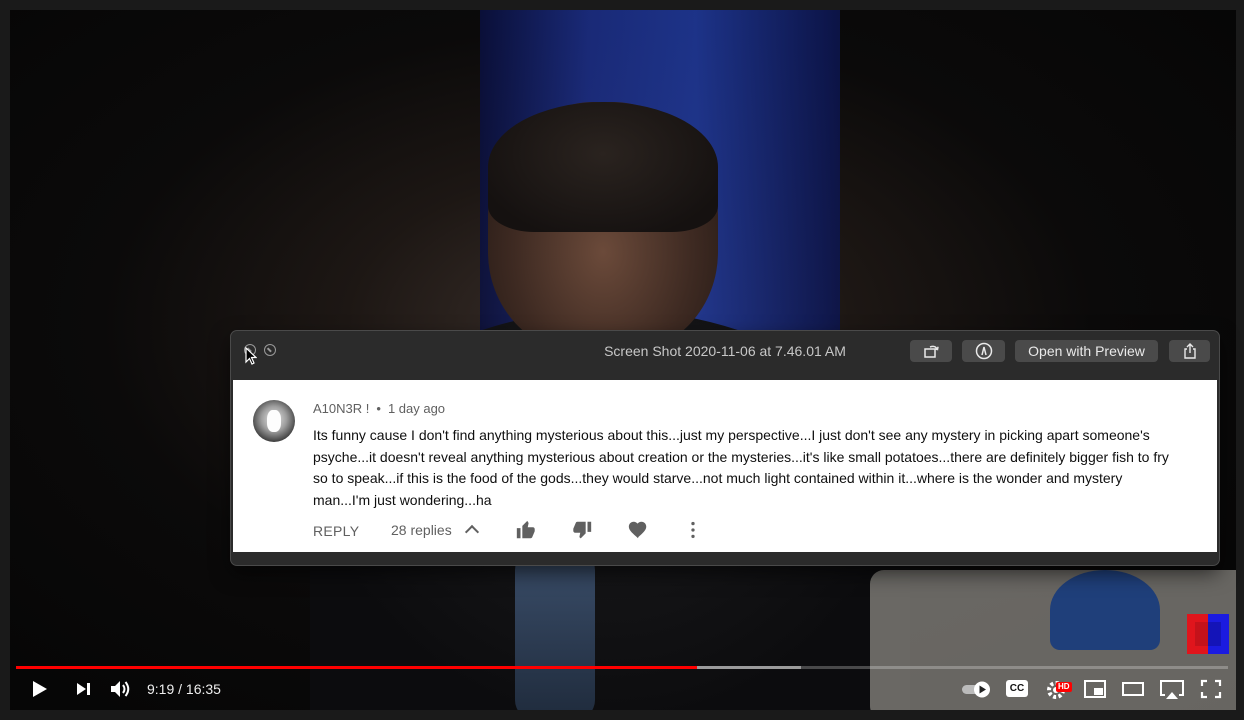 This screenshot has width=1244, height=720. I want to click on miniplayer-icon, so click(1095, 689).